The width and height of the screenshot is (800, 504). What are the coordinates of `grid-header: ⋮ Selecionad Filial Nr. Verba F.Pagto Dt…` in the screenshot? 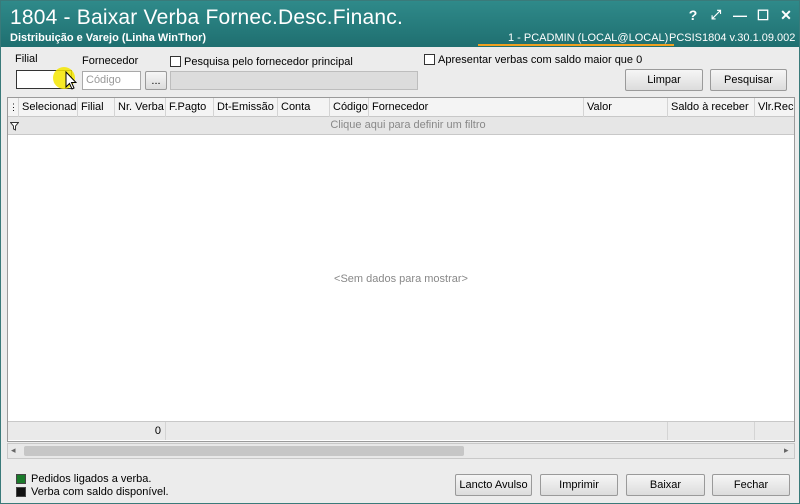 It's located at (401, 107).